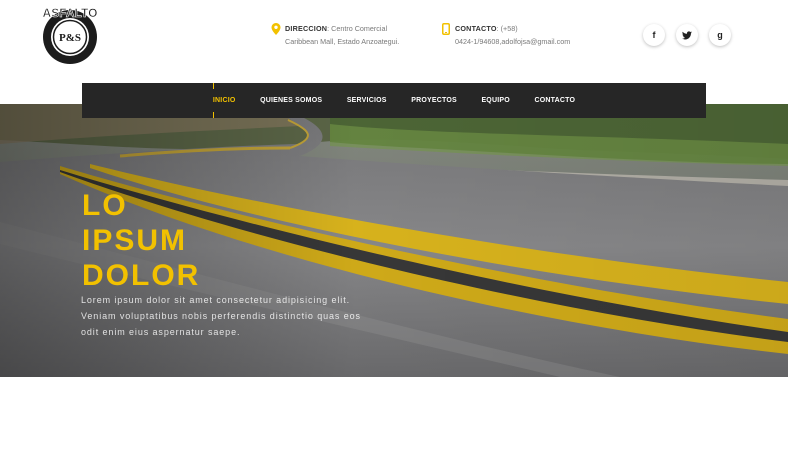 This screenshot has height=450, width=788. I want to click on hero-title: LO IPSUM DOLOR, so click(141, 240).